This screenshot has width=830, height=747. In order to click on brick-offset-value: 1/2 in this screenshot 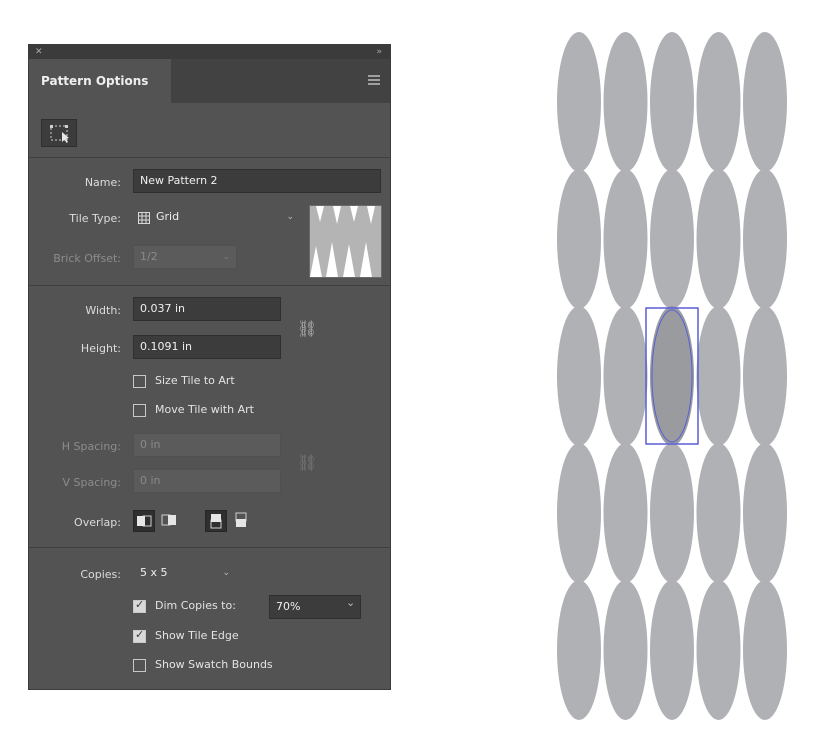, I will do `click(149, 256)`.